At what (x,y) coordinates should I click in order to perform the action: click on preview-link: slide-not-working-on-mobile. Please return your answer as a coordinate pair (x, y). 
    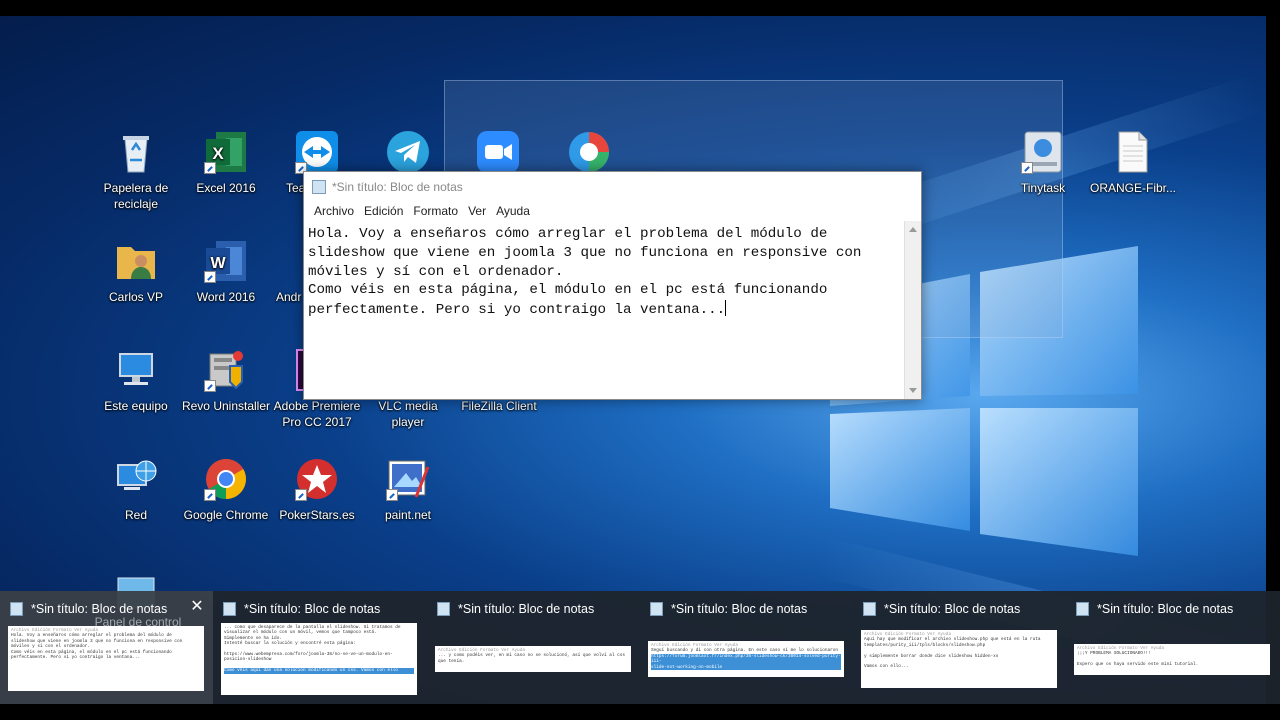
    Looking at the image, I should click on (746, 667).